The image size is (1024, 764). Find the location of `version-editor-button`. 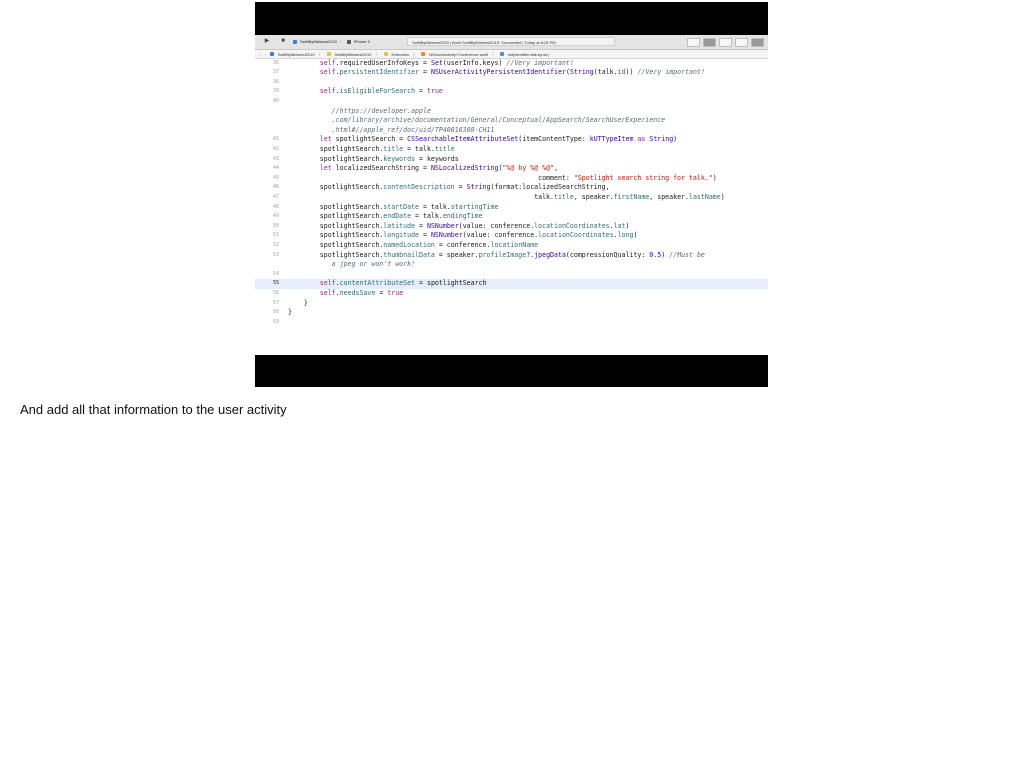

version-editor-button is located at coordinates (725, 42).